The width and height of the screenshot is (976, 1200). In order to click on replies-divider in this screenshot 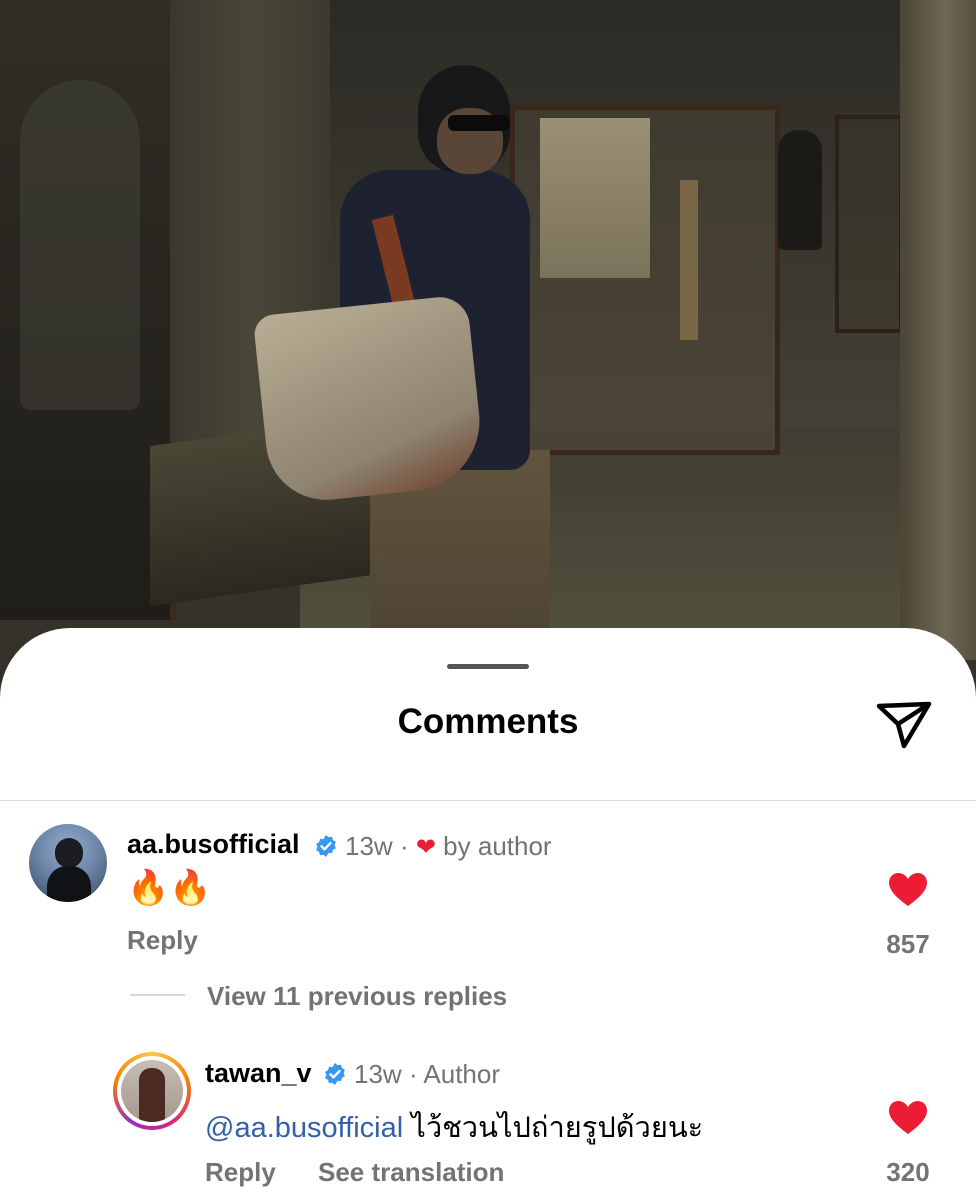, I will do `click(157, 995)`.